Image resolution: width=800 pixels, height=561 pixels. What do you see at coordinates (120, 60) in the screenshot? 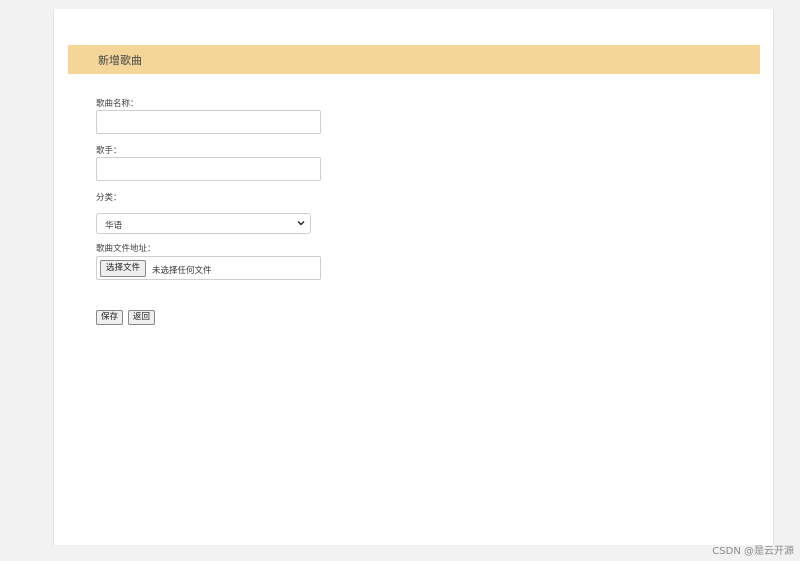
I see `page-title: 新增歌曲` at bounding box center [120, 60].